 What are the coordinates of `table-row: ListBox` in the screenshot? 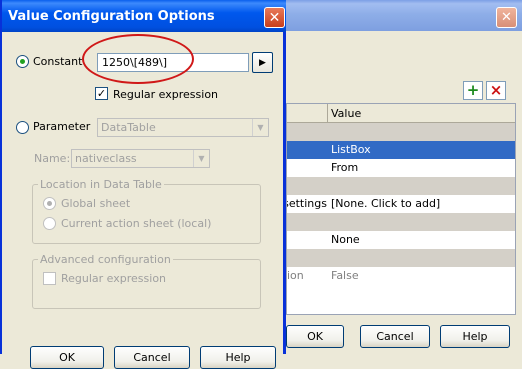 It's located at (401, 150).